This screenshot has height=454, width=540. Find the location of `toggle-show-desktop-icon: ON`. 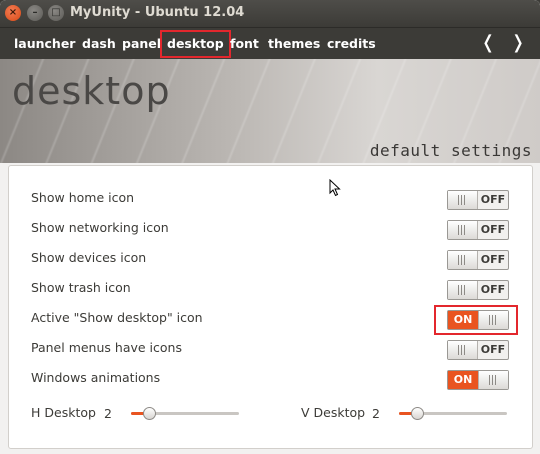

toggle-show-desktop-icon: ON is located at coordinates (478, 320).